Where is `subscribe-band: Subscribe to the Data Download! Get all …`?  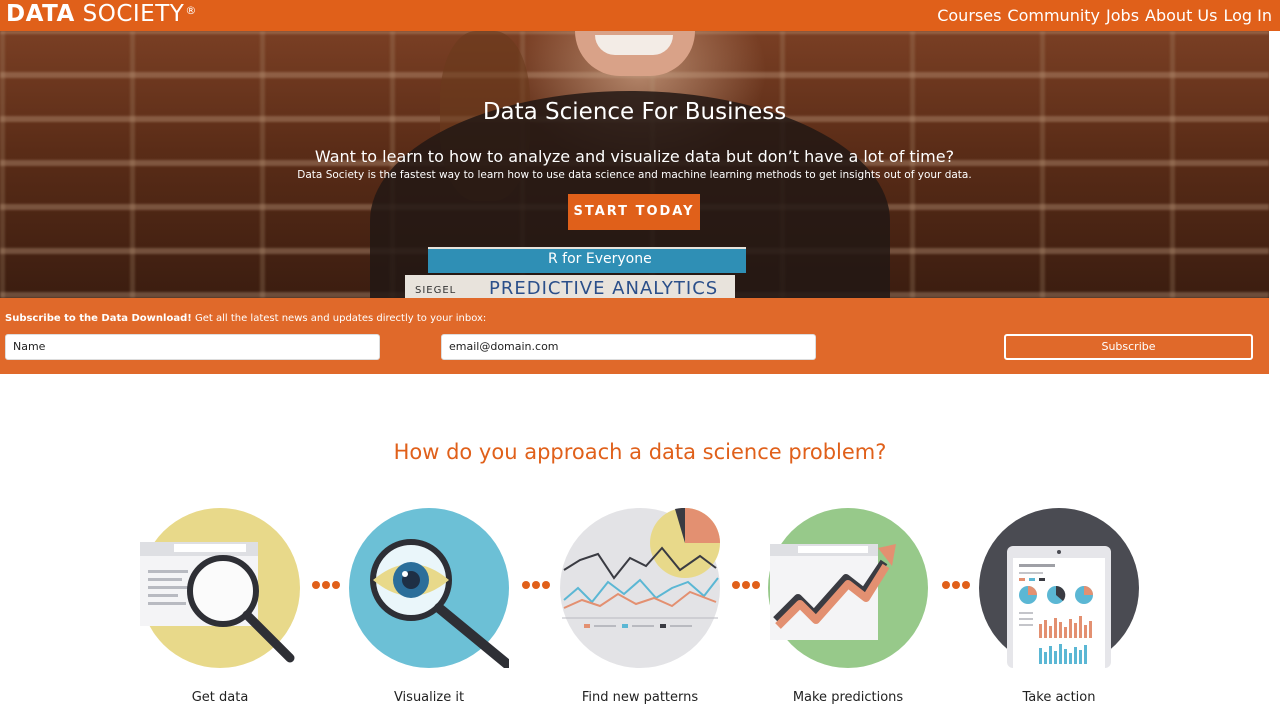 subscribe-band: Subscribe to the Data Download! Get all … is located at coordinates (634, 336).